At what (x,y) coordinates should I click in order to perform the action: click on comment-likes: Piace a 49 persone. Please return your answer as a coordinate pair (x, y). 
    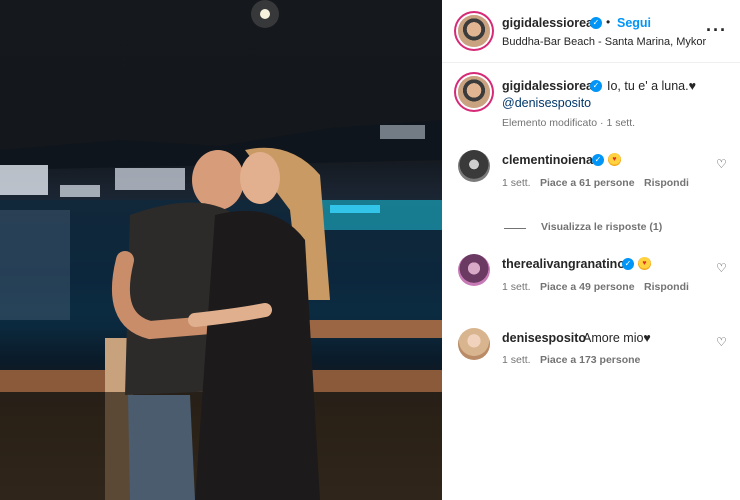
    Looking at the image, I should click on (587, 287).